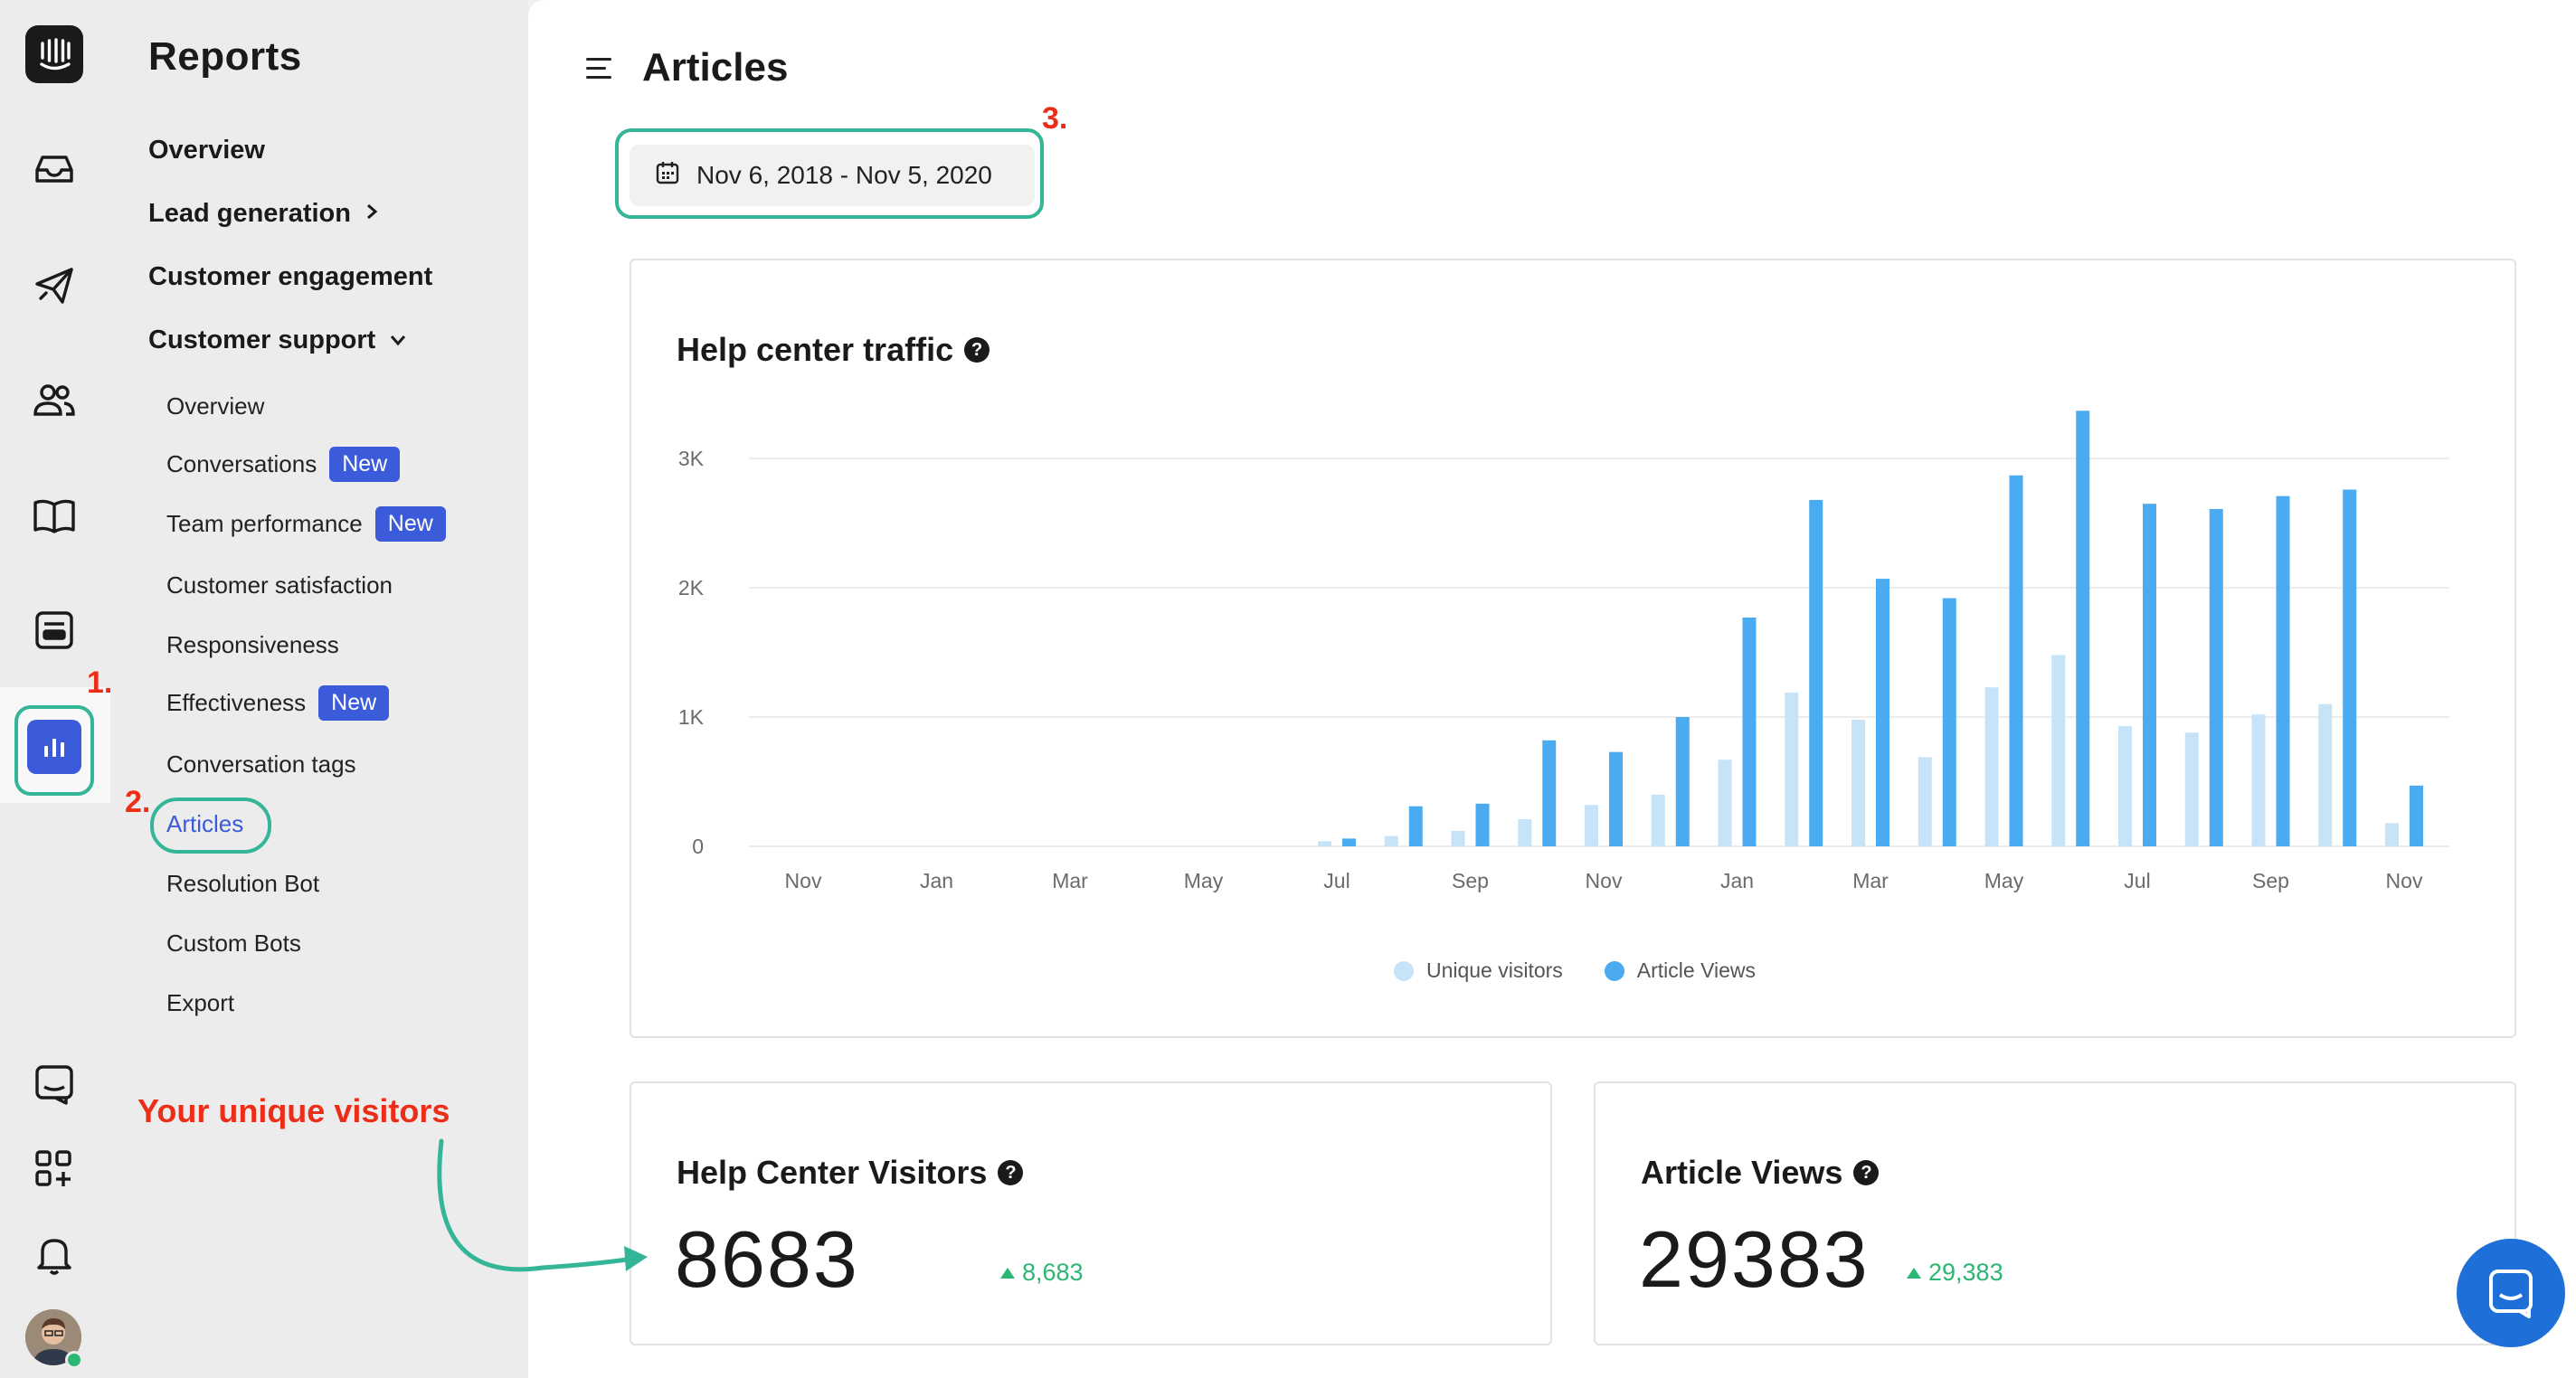 This screenshot has height=1378, width=2576. I want to click on legend-item-unique-visitors: Unique visitors, so click(1478, 970).